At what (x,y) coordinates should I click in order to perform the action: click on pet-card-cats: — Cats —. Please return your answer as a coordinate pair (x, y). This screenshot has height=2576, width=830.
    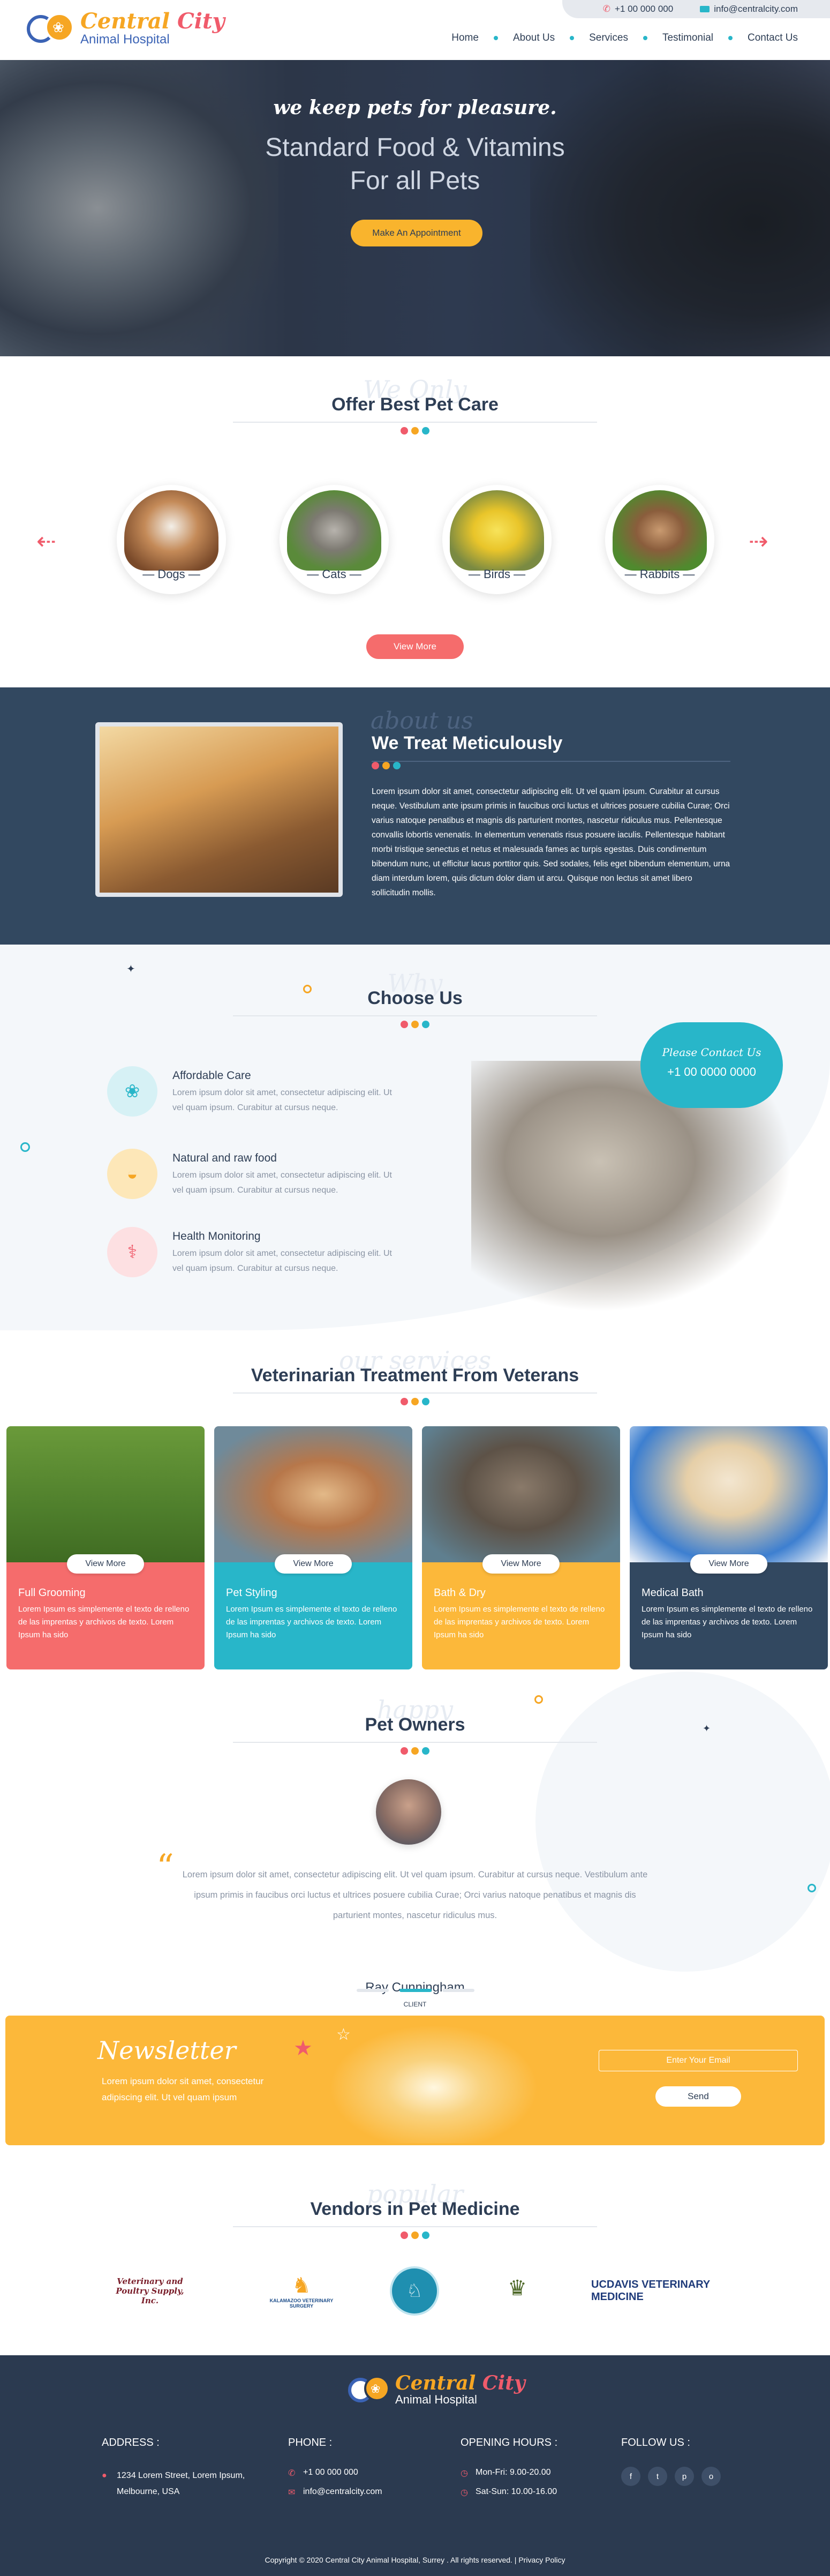
    Looking at the image, I should click on (334, 539).